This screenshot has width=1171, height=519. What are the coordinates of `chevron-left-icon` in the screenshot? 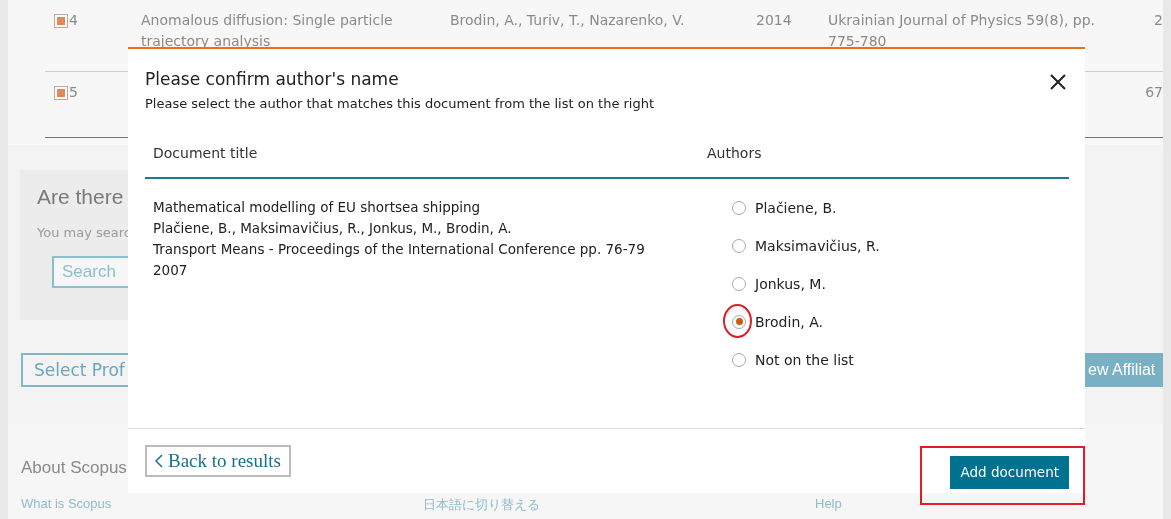 It's located at (159, 461).